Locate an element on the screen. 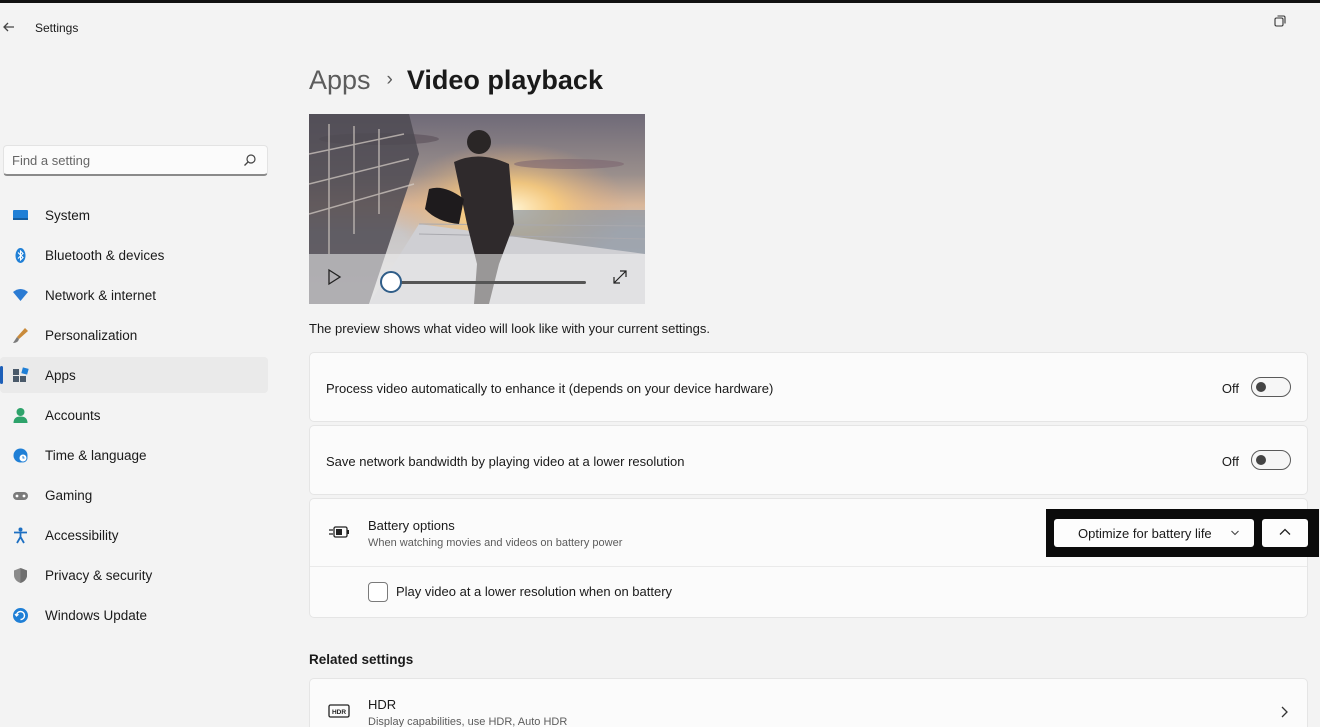 This screenshot has width=1320, height=727. back-arrow-icon is located at coordinates (10, 27).